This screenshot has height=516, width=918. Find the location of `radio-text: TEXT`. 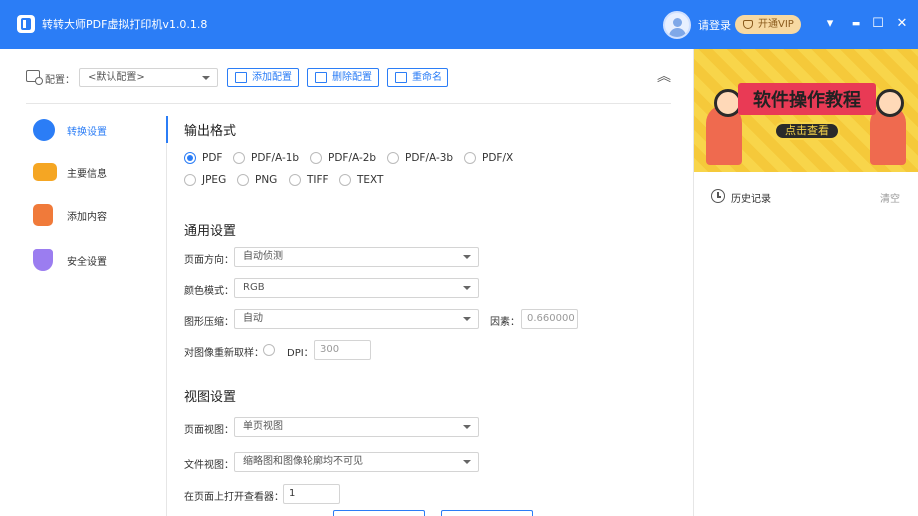

radio-text: TEXT is located at coordinates (364, 180).